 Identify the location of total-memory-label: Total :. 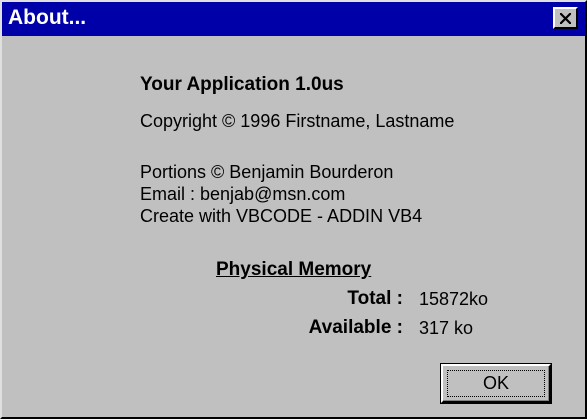
(375, 298).